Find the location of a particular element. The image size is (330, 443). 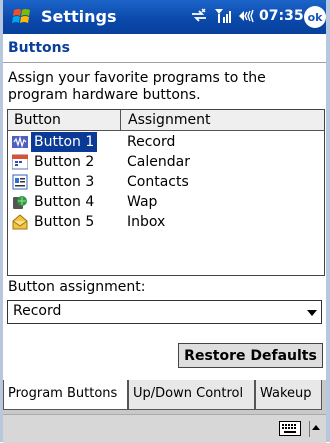

button-assignment: Inbox is located at coordinates (146, 222).